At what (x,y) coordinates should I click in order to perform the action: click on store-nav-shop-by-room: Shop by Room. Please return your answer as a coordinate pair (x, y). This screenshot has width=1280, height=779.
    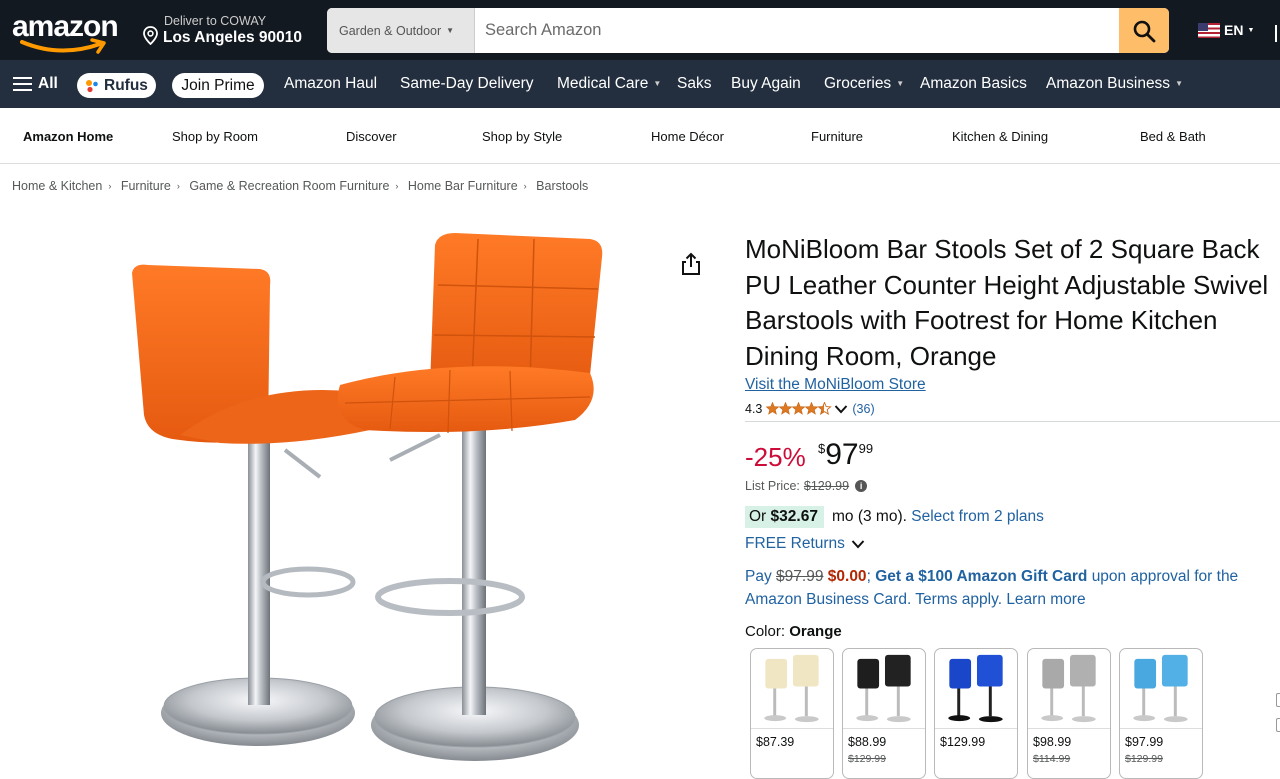
    Looking at the image, I should click on (215, 136).